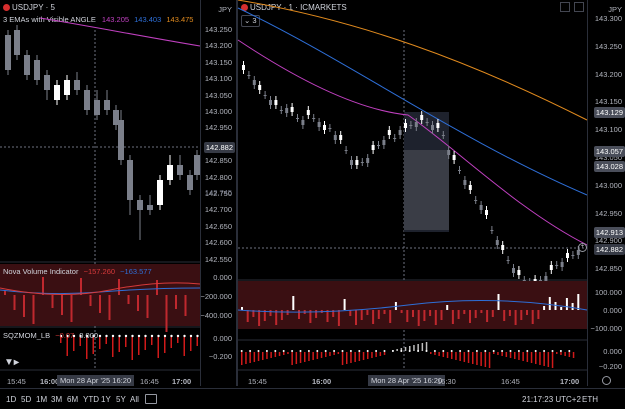  Describe the element at coordinates (426, 190) in the screenshot. I see `range-box` at that location.